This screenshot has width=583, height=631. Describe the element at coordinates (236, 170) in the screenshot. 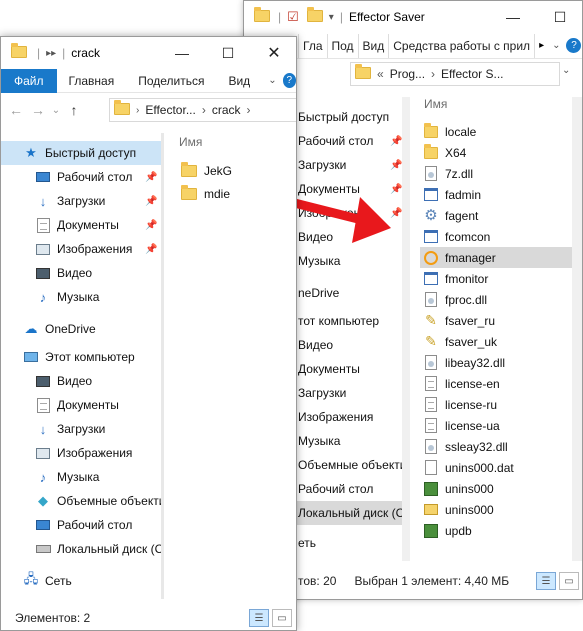

I see `file-item: JekG` at that location.